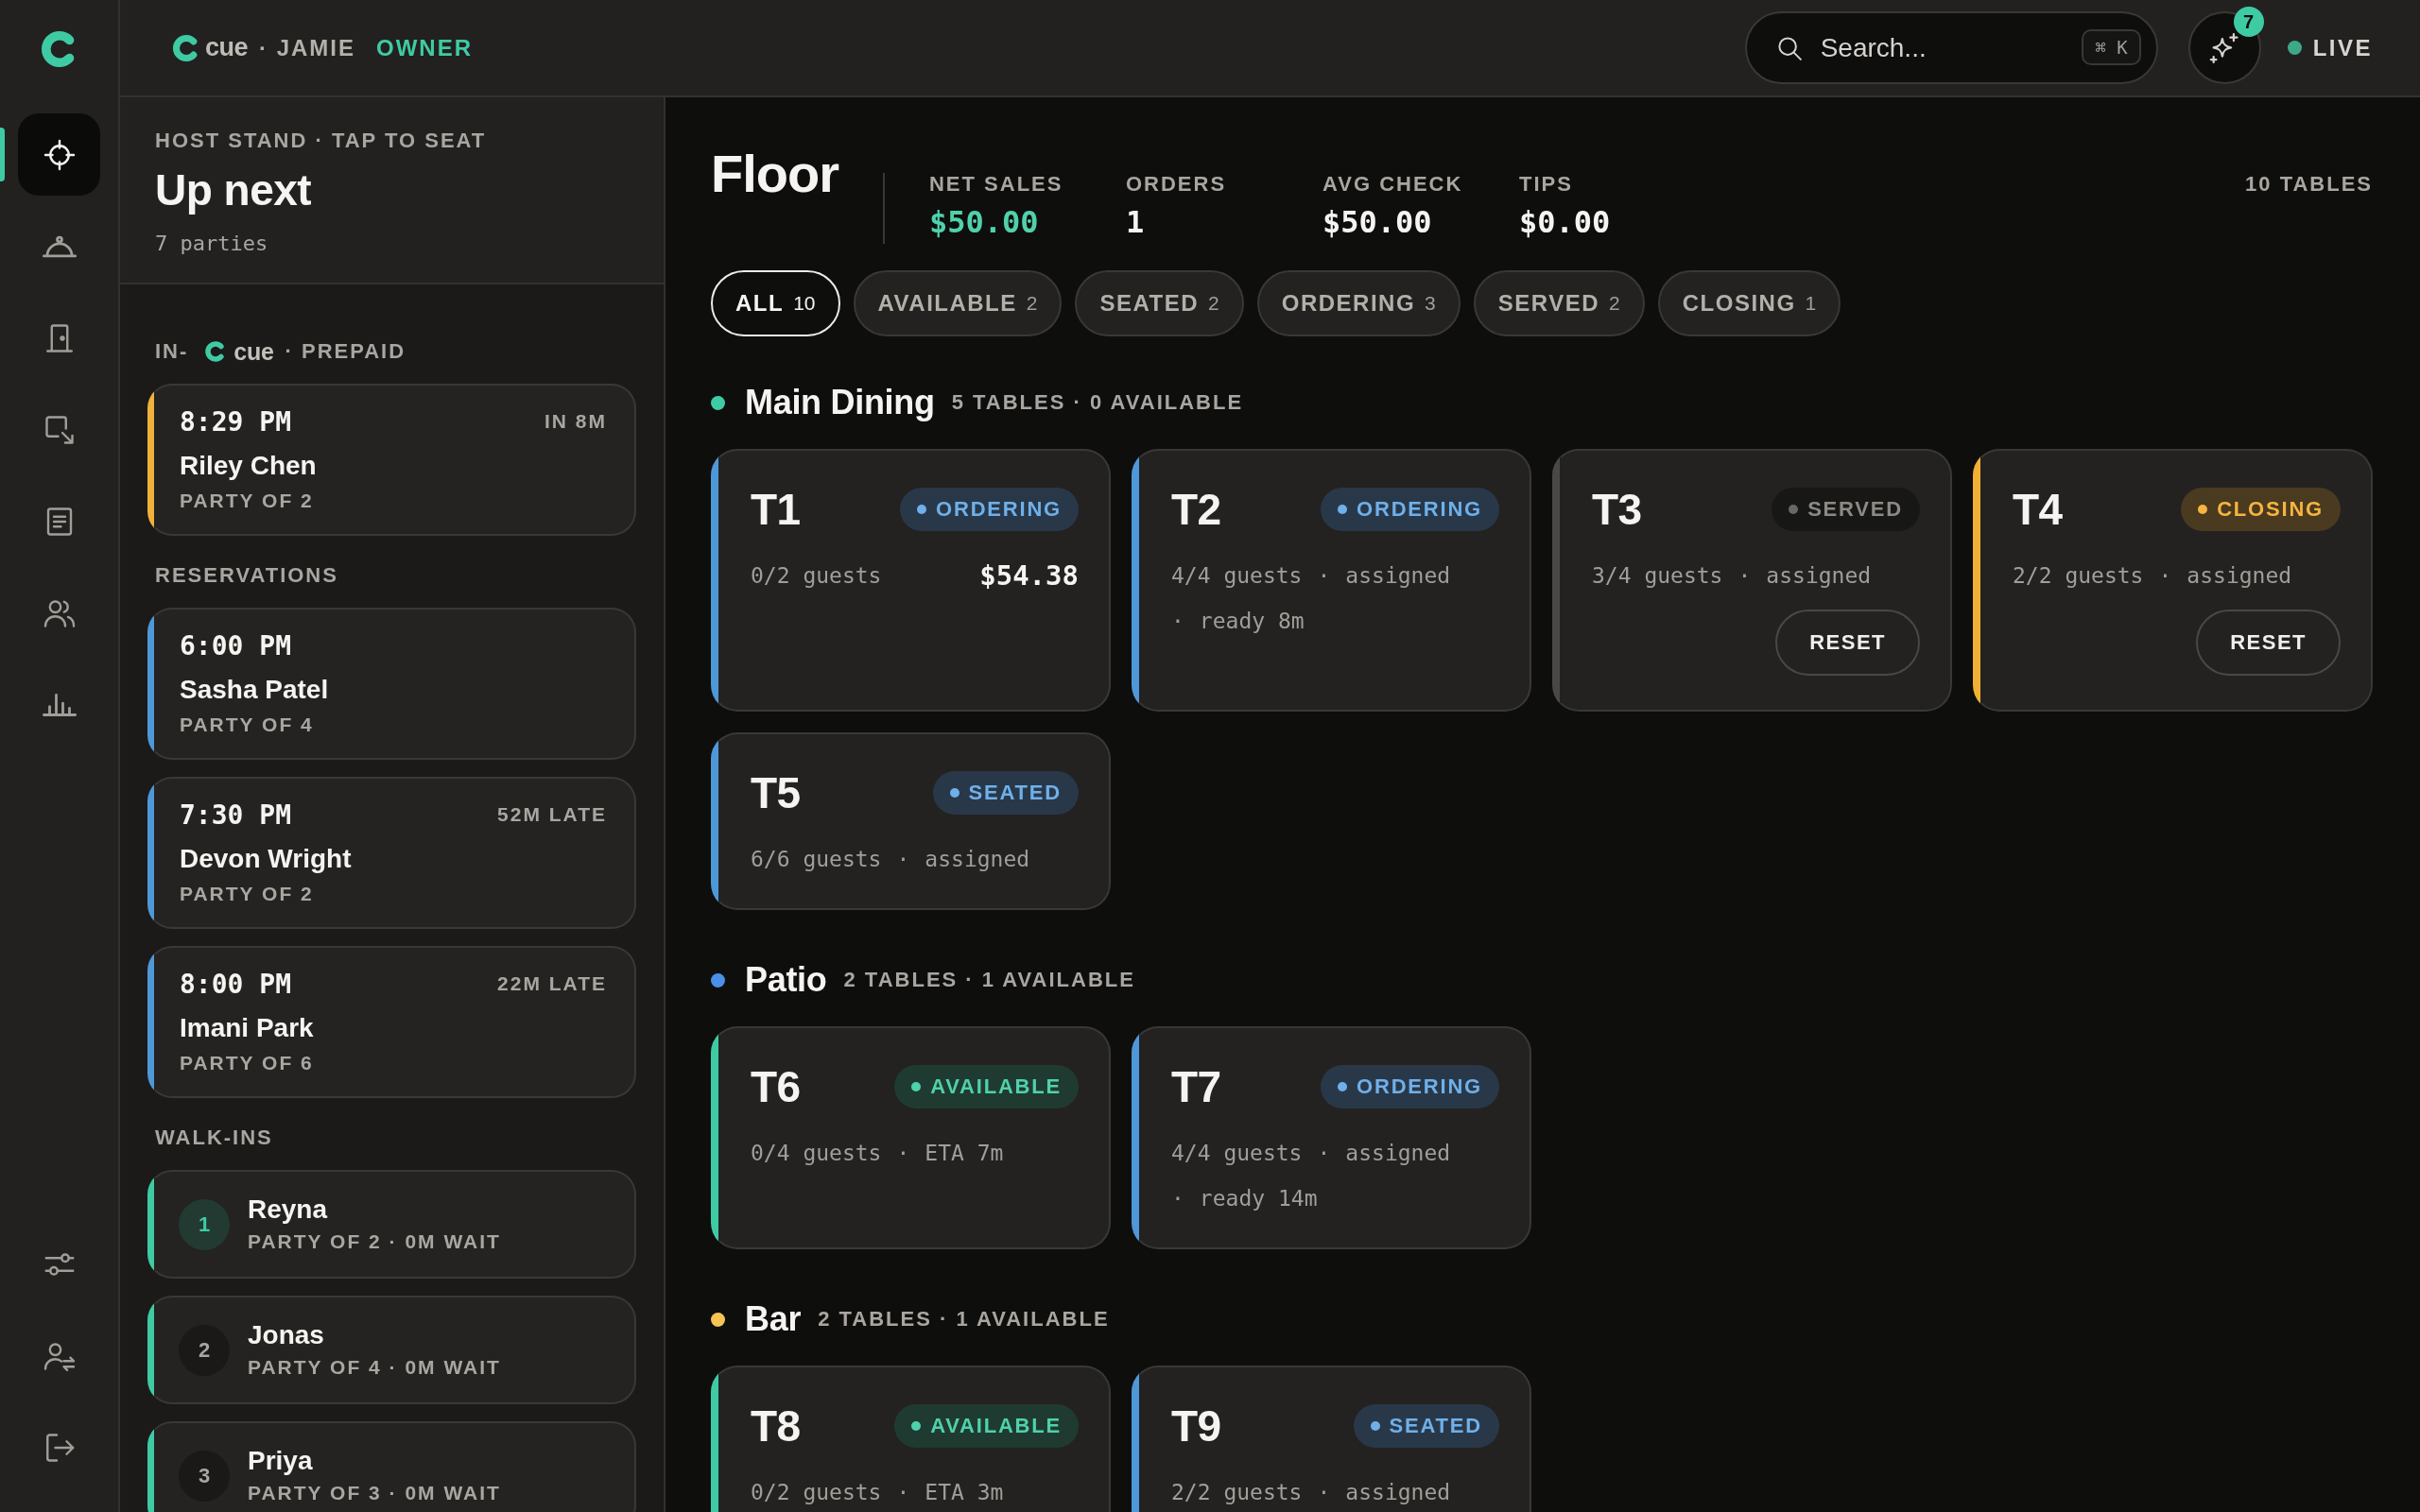 Image resolution: width=2420 pixels, height=1512 pixels. Describe the element at coordinates (1177, 184) in the screenshot. I see `stat-label: ORDERS` at that location.